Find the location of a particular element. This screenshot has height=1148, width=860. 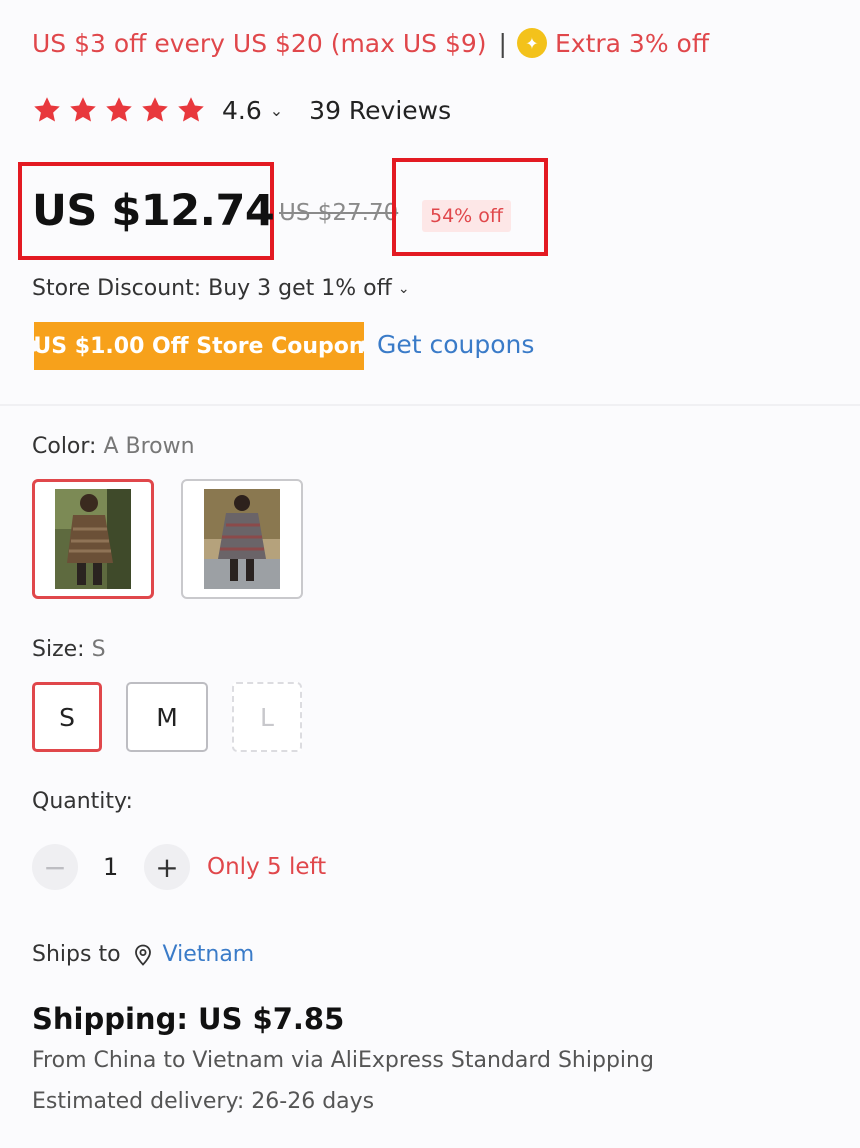

store-discount-text: Store Discount: Buy 3 get 1% off is located at coordinates (212, 288).